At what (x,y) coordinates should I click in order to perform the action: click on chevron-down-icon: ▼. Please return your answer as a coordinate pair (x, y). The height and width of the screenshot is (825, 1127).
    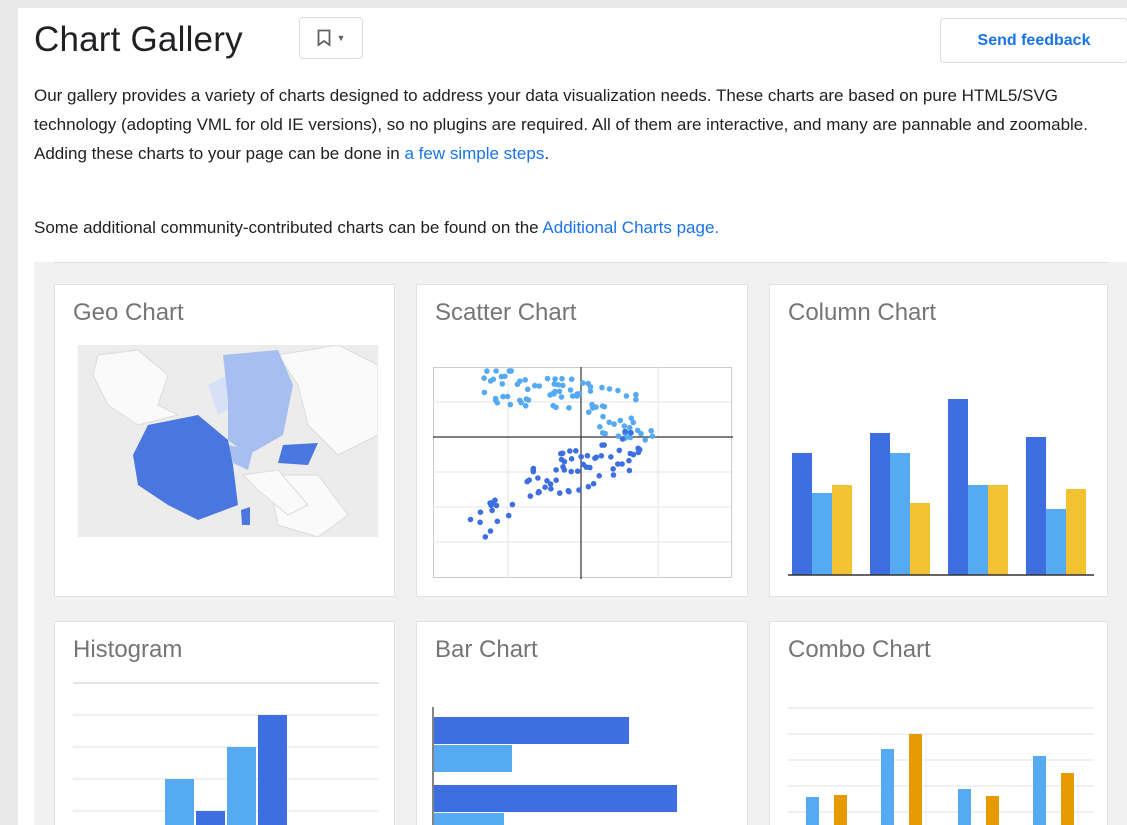
    Looking at the image, I should click on (341, 38).